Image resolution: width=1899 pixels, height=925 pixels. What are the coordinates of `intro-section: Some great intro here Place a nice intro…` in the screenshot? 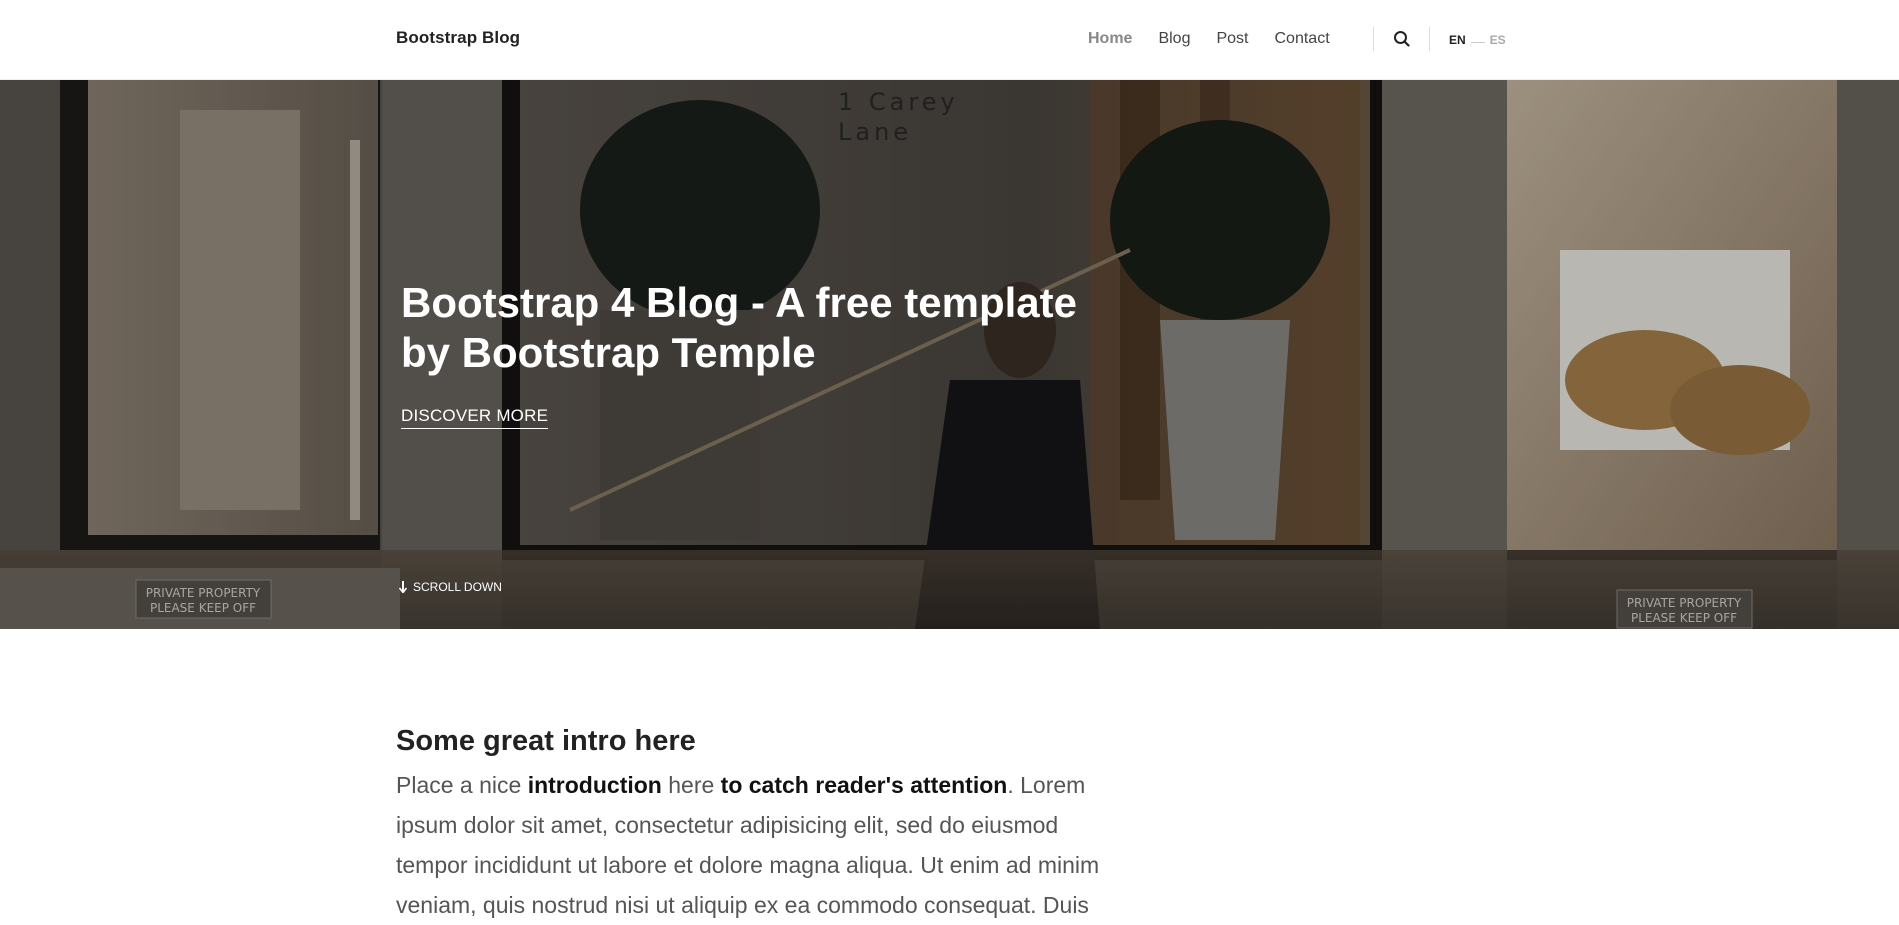 It's located at (756, 824).